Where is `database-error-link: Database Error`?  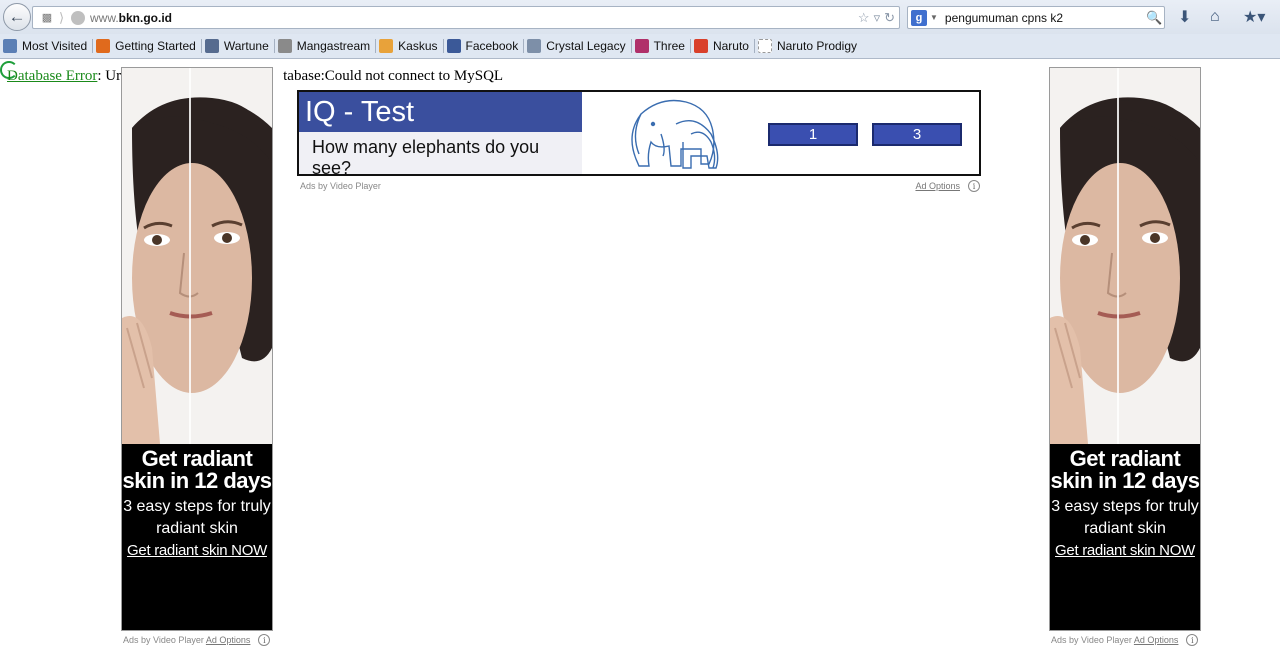 database-error-link: Database Error is located at coordinates (52, 76).